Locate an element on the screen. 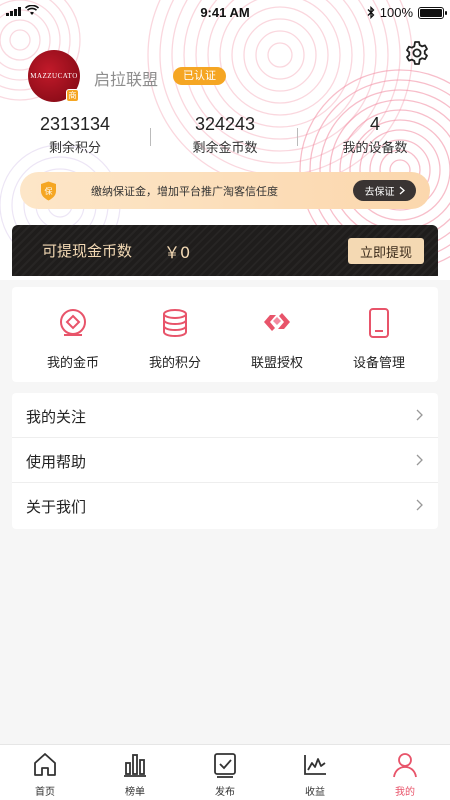 The height and width of the screenshot is (800, 450). tab-label: 我的 is located at coordinates (405, 792).